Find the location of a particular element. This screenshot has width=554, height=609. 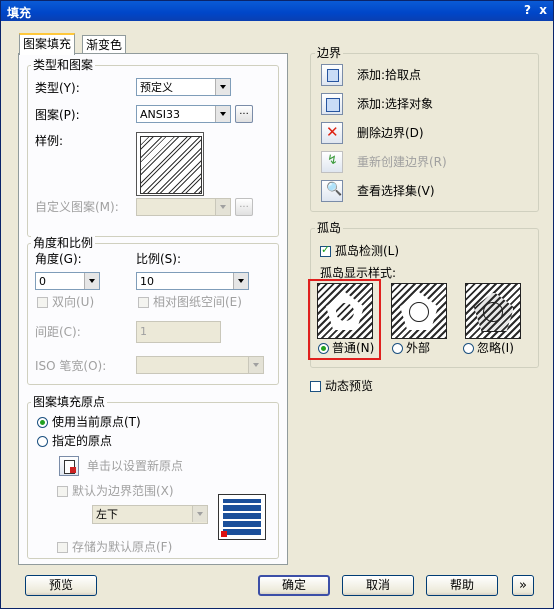

tab-hatch-label: 图案填充 is located at coordinates (47, 44).